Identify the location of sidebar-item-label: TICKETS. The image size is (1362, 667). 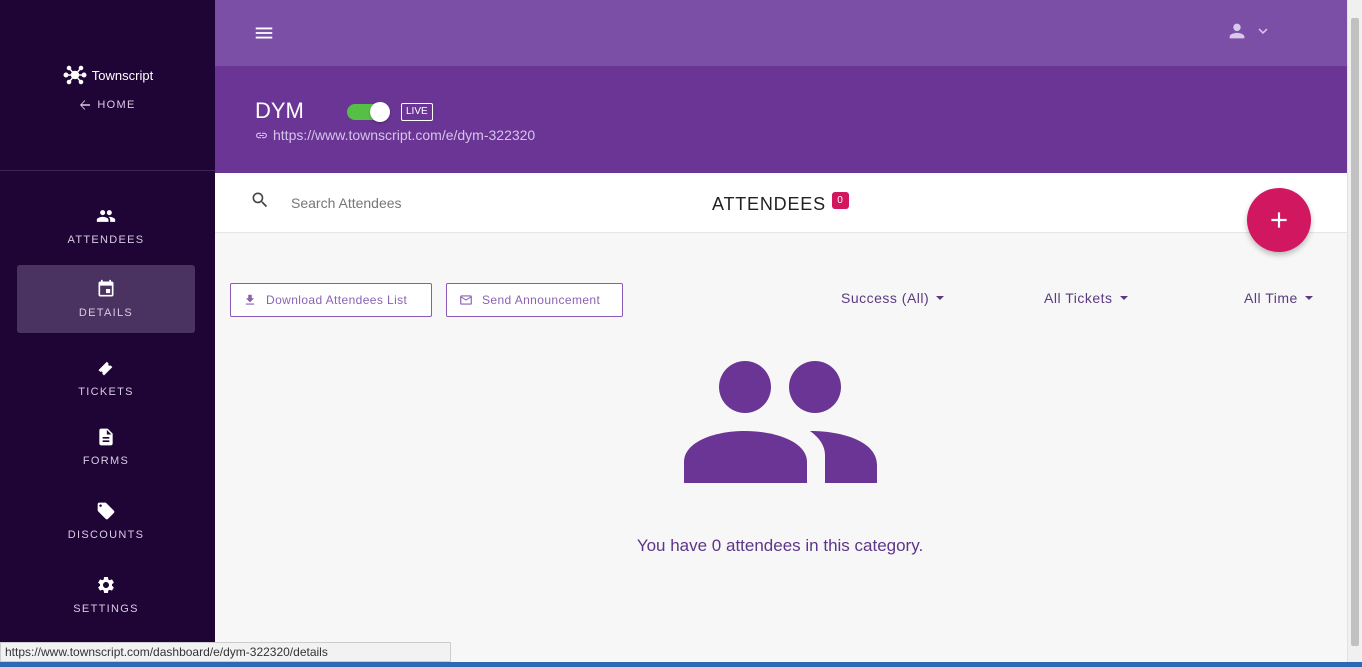
(106, 392).